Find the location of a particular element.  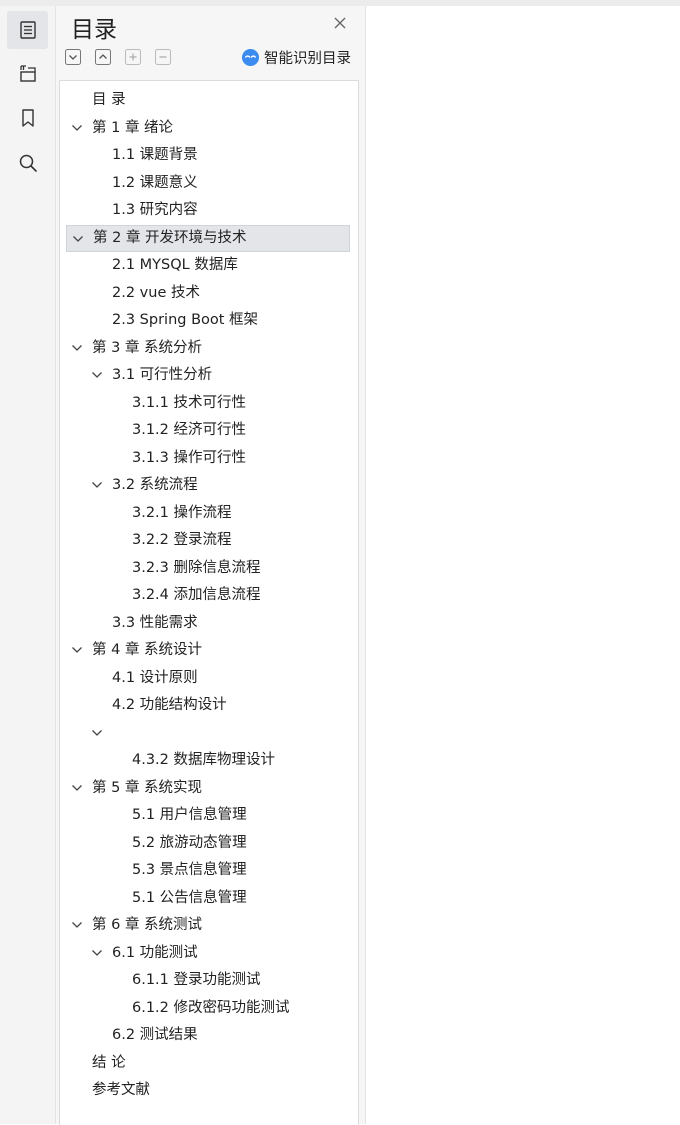

outline-item-label: 5.2 旅游动态管理 is located at coordinates (189, 842).